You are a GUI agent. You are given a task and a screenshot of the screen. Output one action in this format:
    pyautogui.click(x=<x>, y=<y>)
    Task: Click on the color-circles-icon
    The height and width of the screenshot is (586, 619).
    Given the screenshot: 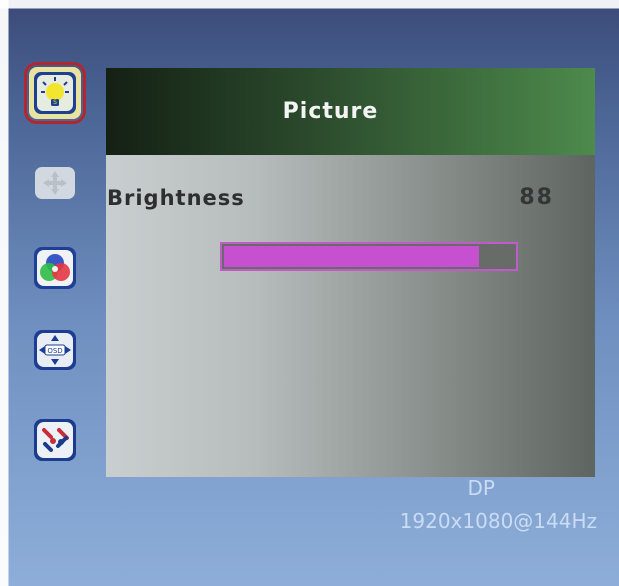 What is the action you would take?
    pyautogui.click(x=55, y=268)
    